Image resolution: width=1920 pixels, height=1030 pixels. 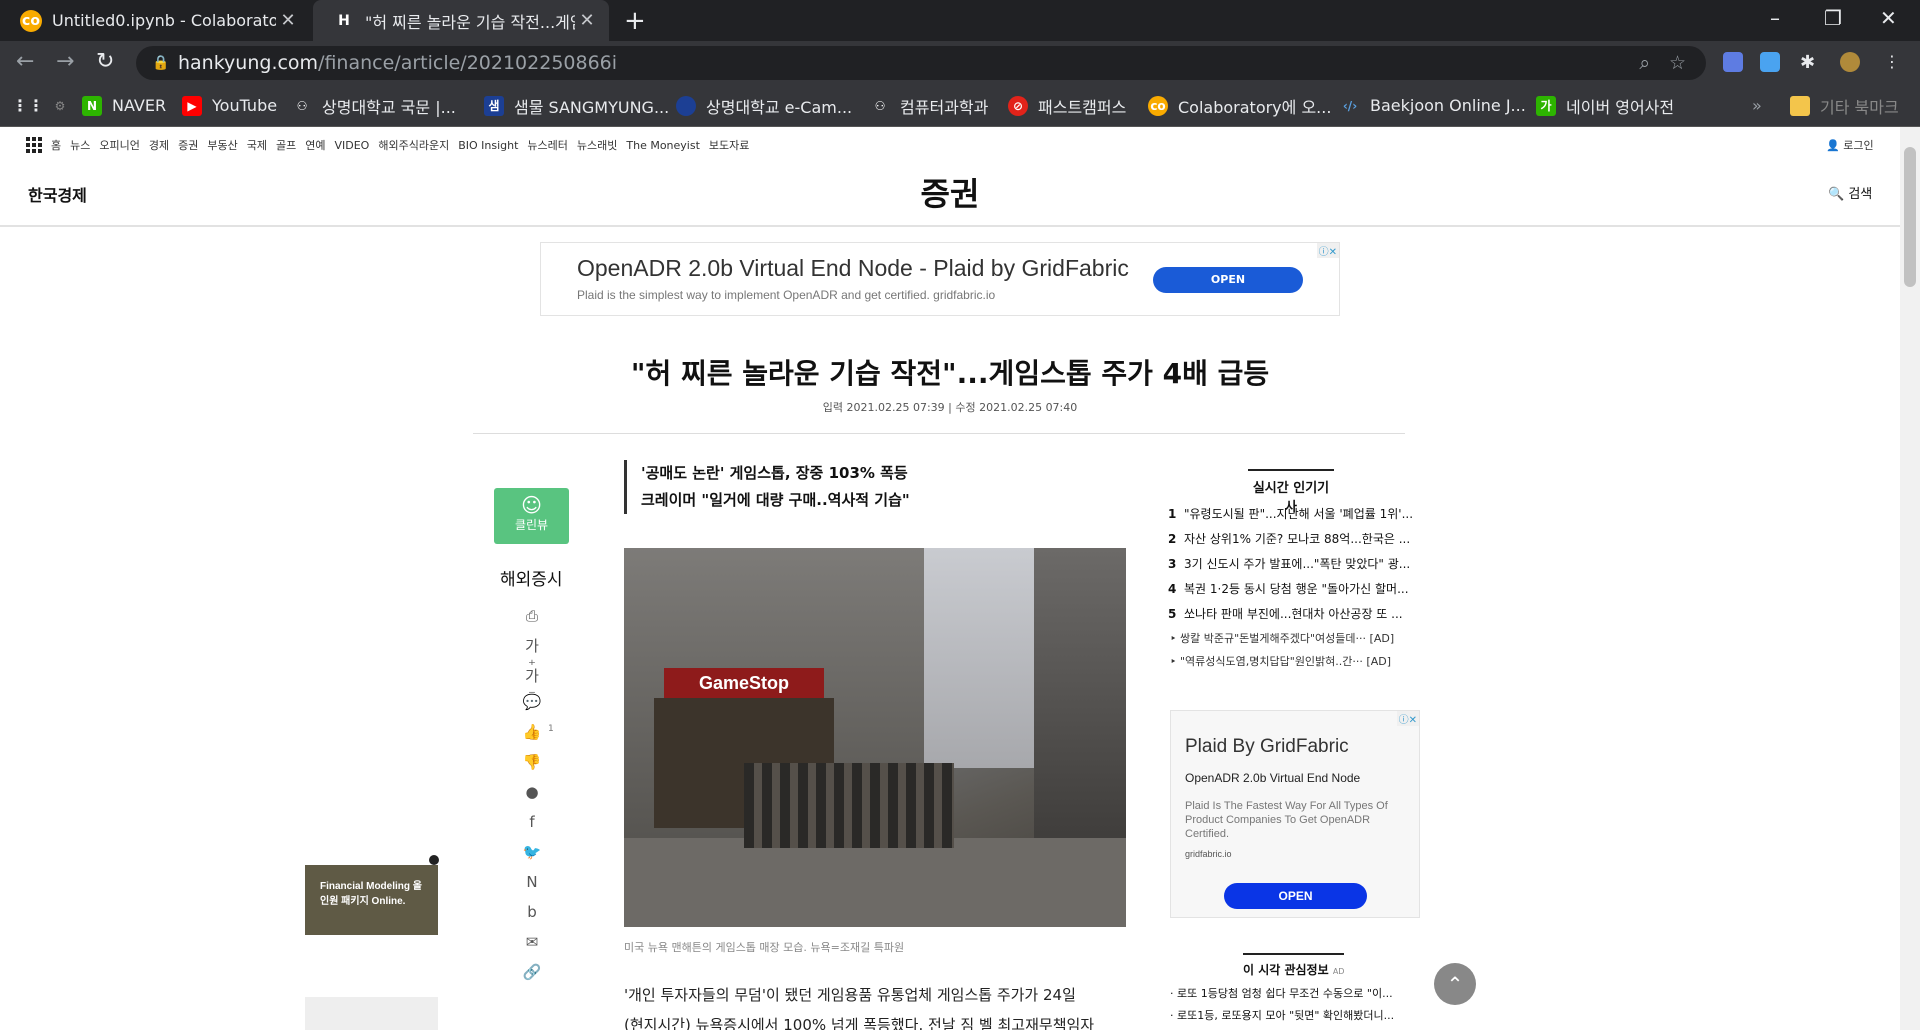 I want to click on bookmark-fastcampus: ⊘ 패스트캠퍼스, so click(x=1067, y=105).